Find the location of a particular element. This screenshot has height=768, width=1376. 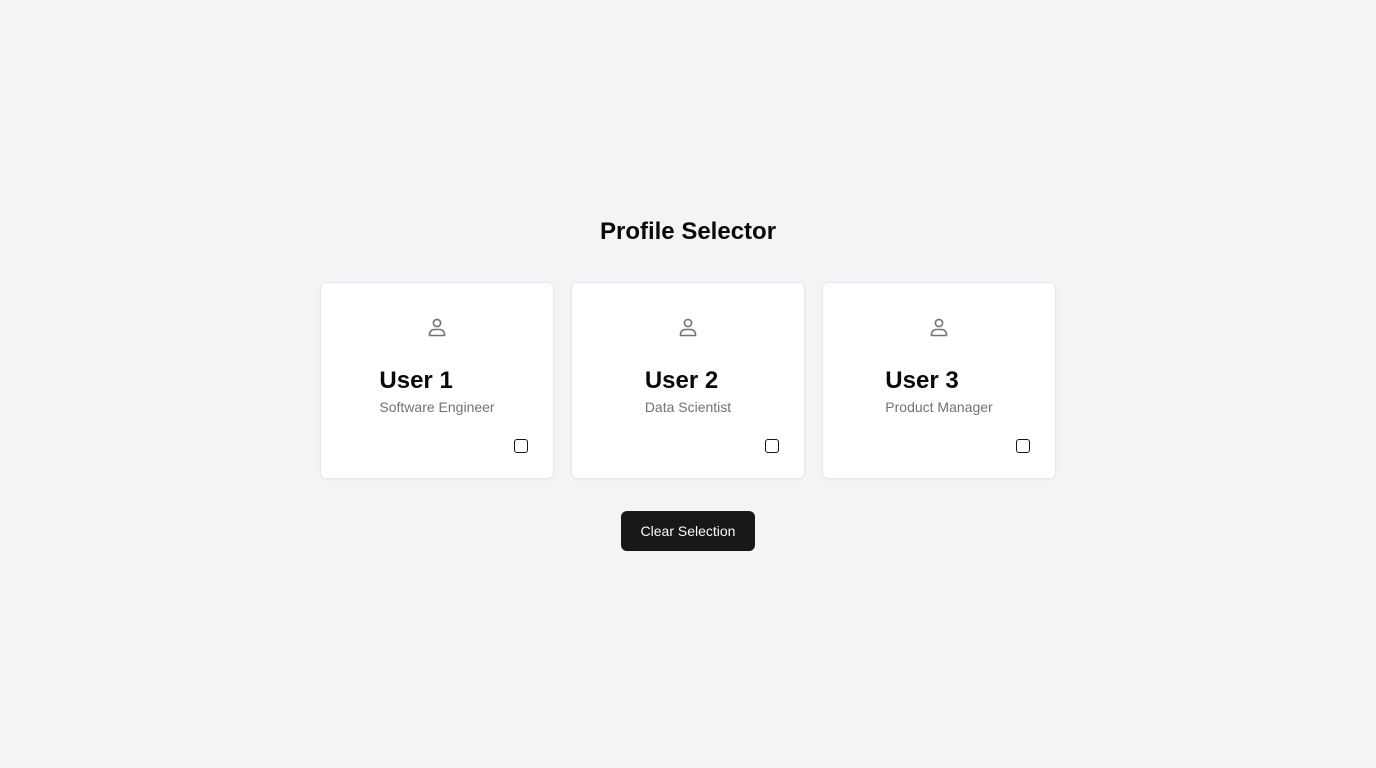

profile-name: User 3 is located at coordinates (922, 380).